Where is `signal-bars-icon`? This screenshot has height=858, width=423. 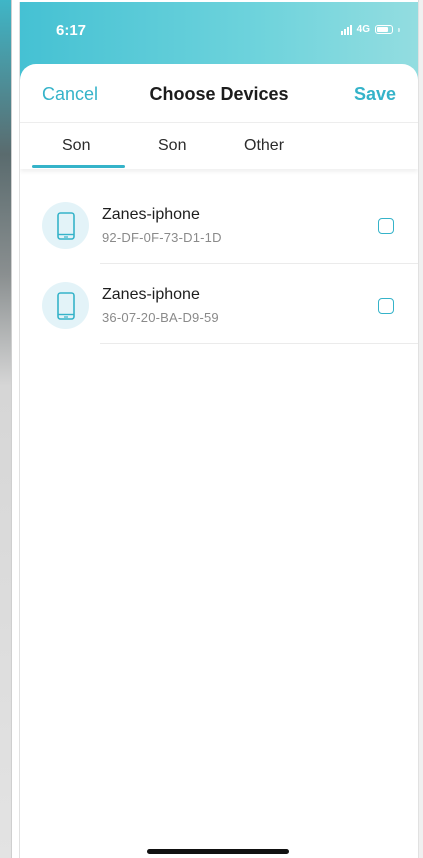 signal-bars-icon is located at coordinates (346, 29).